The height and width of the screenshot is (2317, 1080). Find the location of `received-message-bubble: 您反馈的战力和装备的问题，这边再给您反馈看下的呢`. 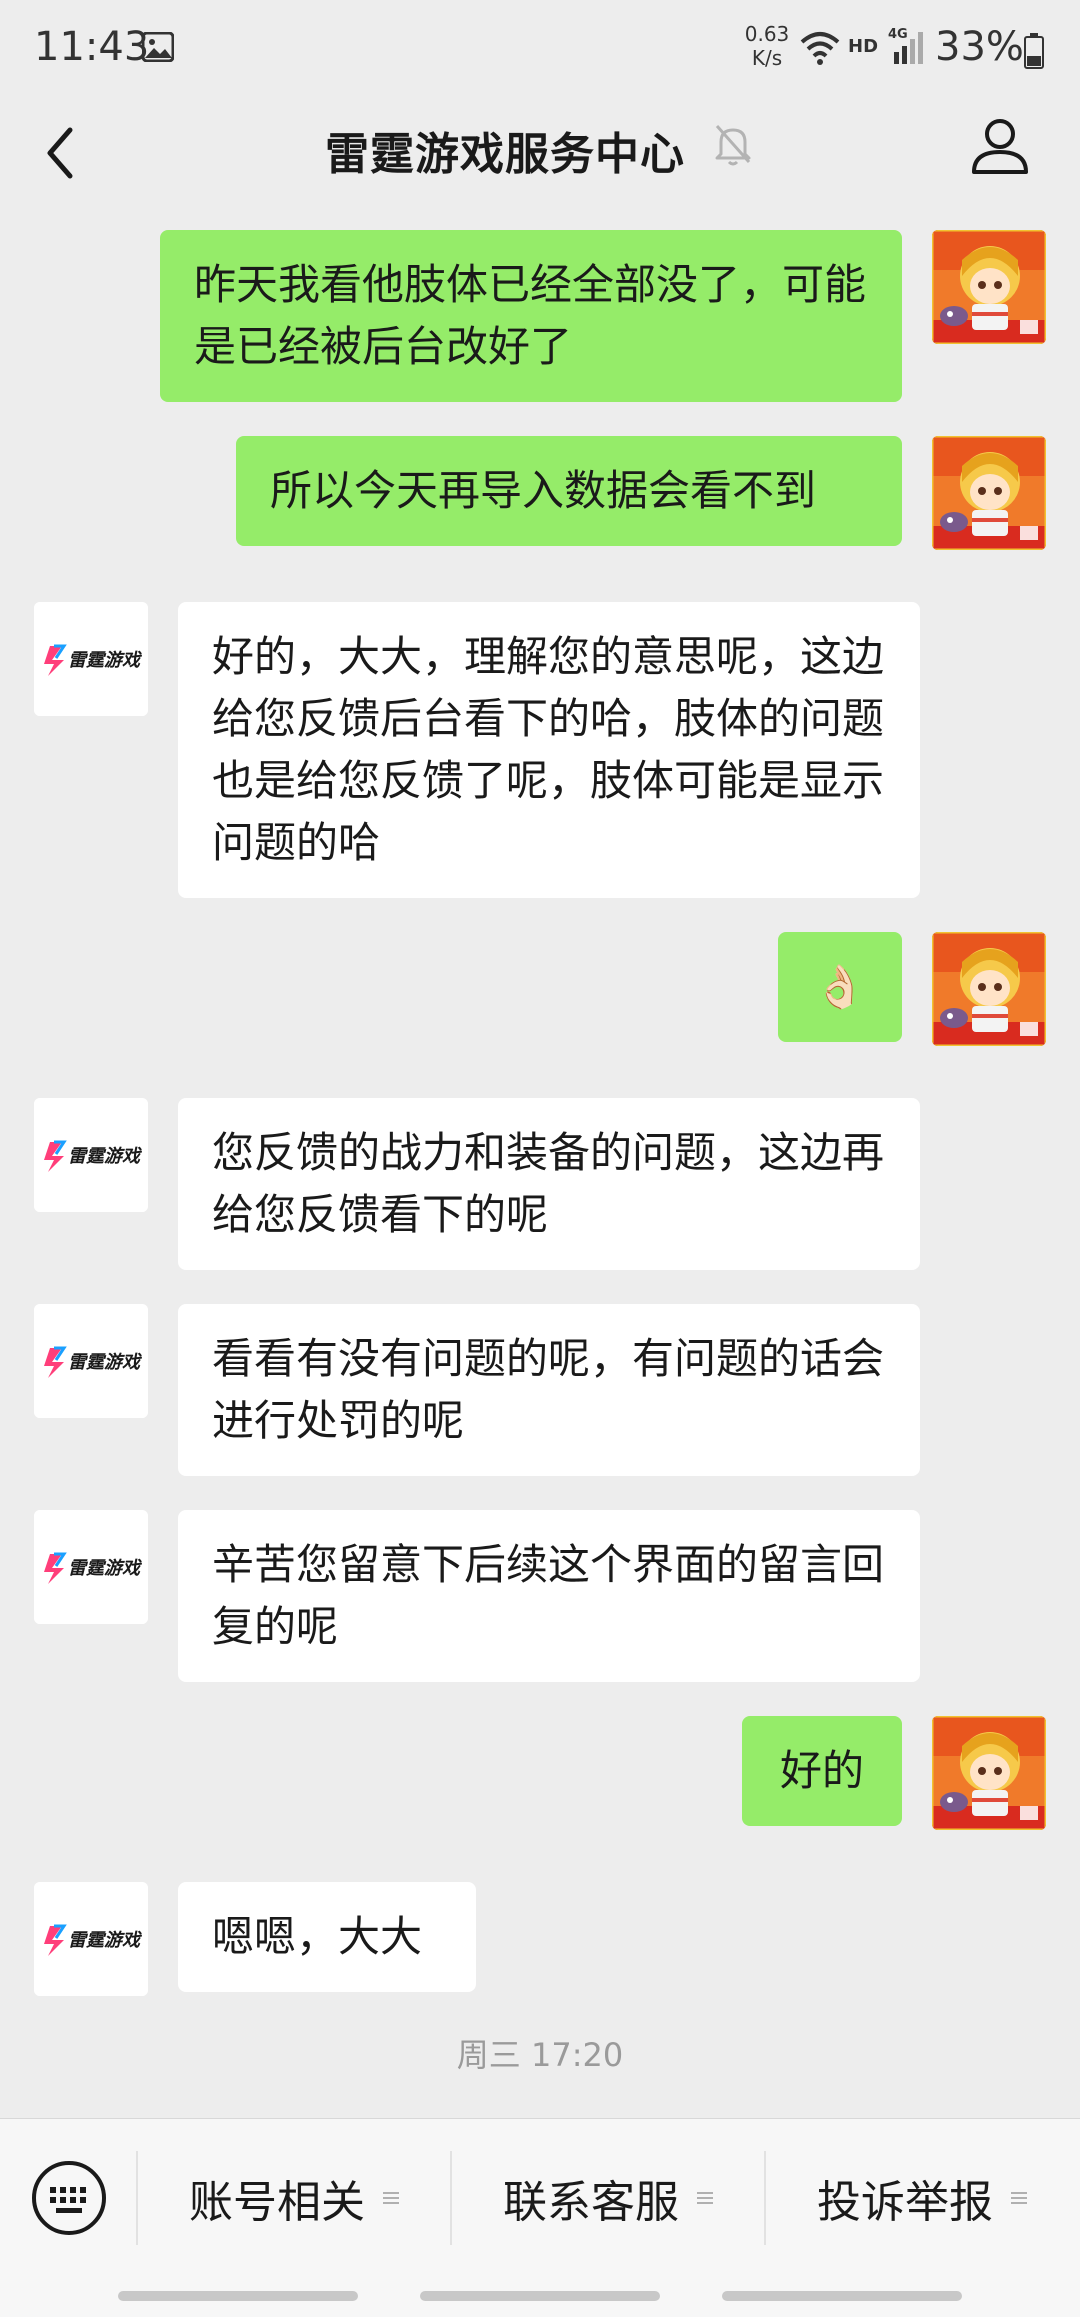

received-message-bubble: 您反馈的战力和装备的问题，这边再给您反馈看下的呢 is located at coordinates (549, 1184).